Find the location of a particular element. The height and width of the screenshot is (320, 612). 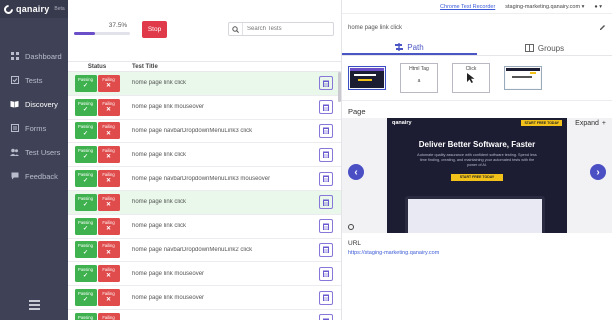

domain-name: staging-marketing.qanairy.com is located at coordinates (543, 6).